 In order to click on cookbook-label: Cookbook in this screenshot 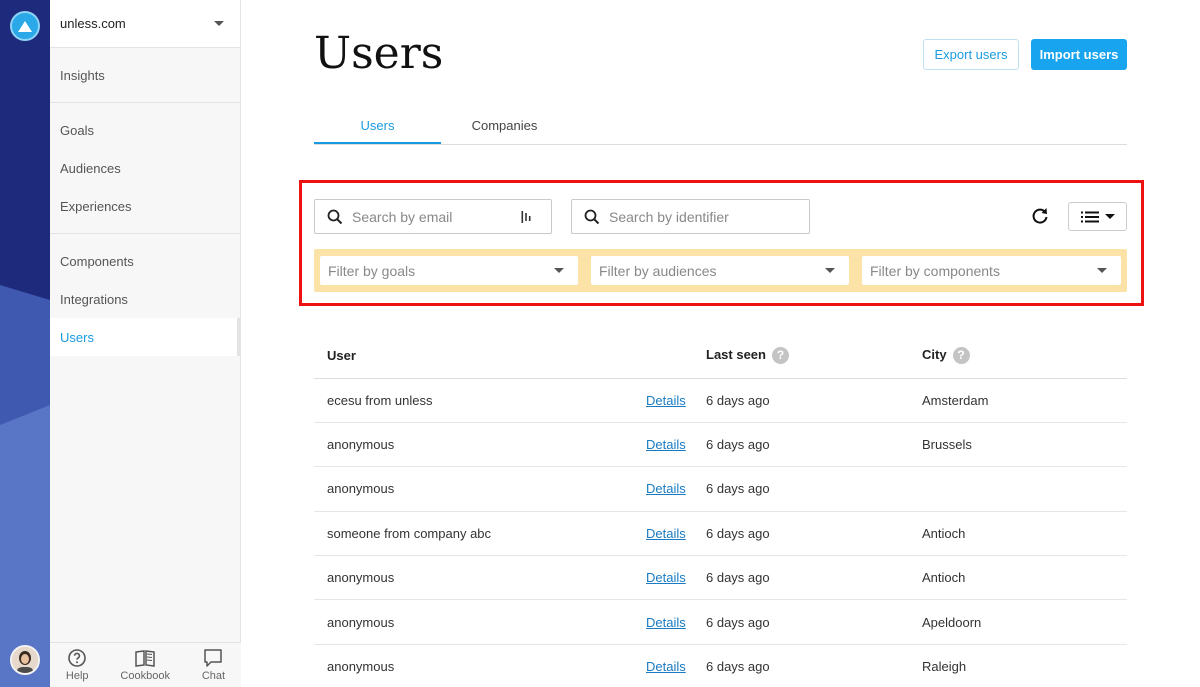, I will do `click(145, 676)`.